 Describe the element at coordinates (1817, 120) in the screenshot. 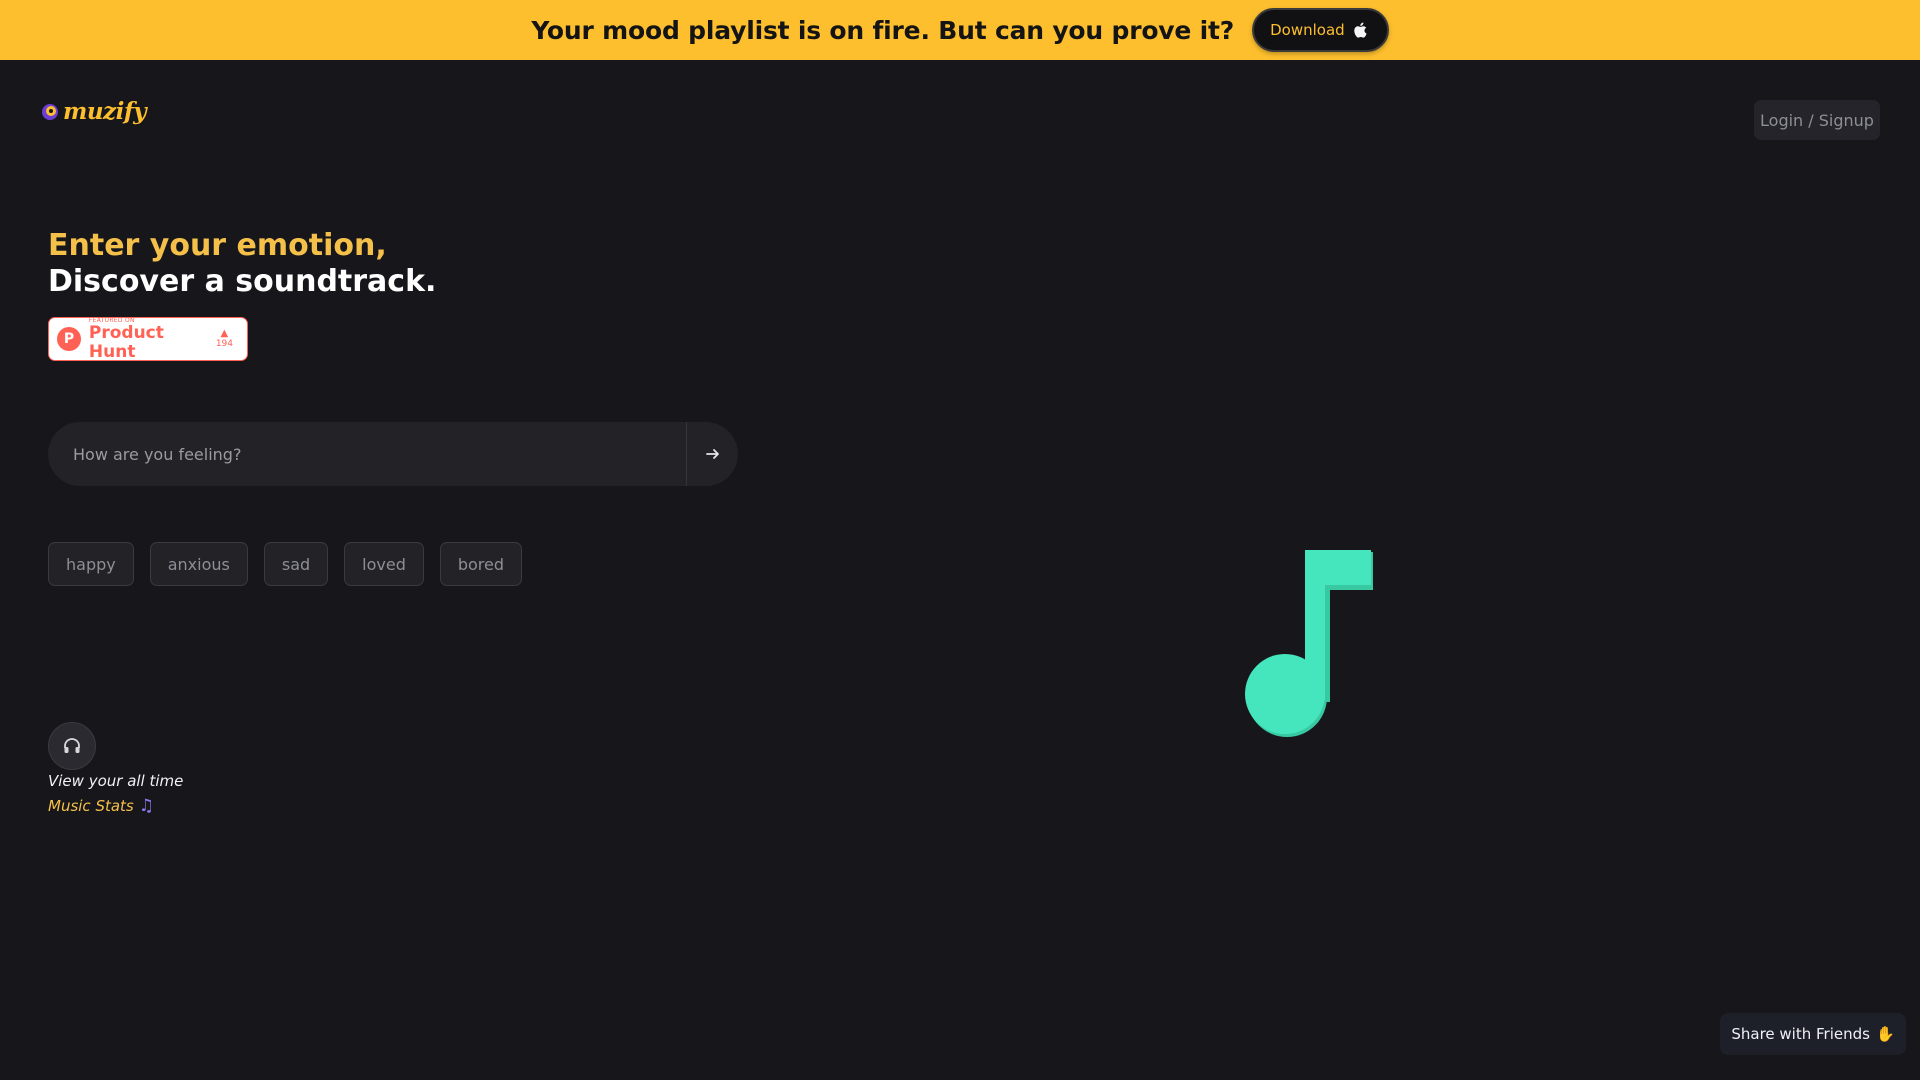

I see `login-signup-button: Login / Signup` at that location.